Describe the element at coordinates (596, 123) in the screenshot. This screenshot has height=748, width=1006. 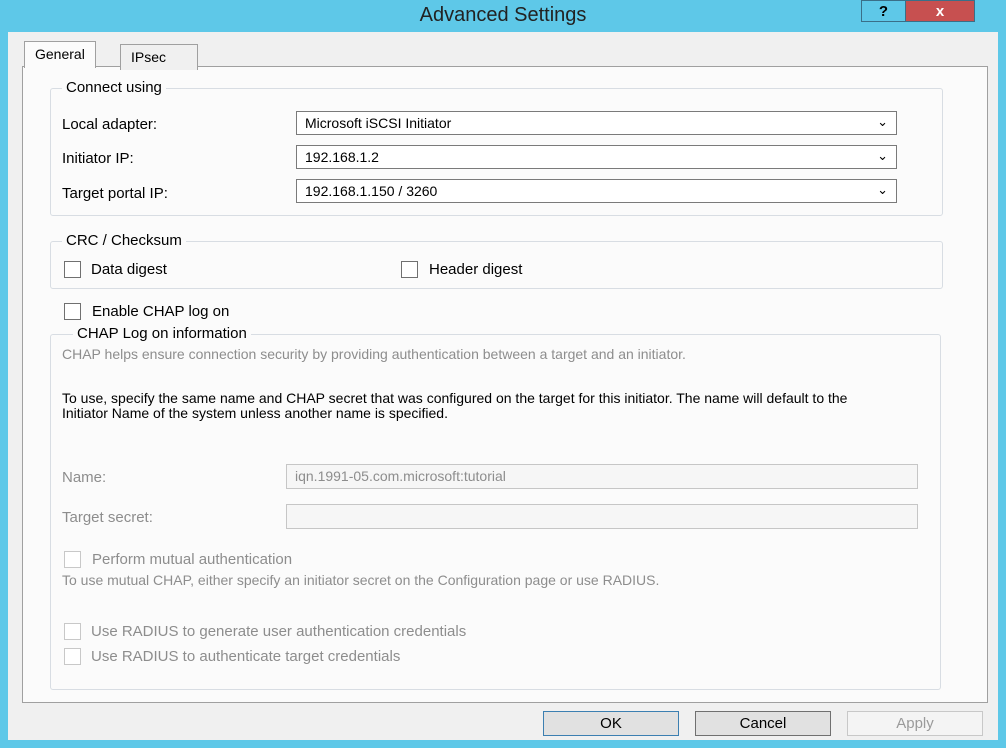
I see `local-adapter-select: Microsoft iSCSI Initiator ⌄` at that location.